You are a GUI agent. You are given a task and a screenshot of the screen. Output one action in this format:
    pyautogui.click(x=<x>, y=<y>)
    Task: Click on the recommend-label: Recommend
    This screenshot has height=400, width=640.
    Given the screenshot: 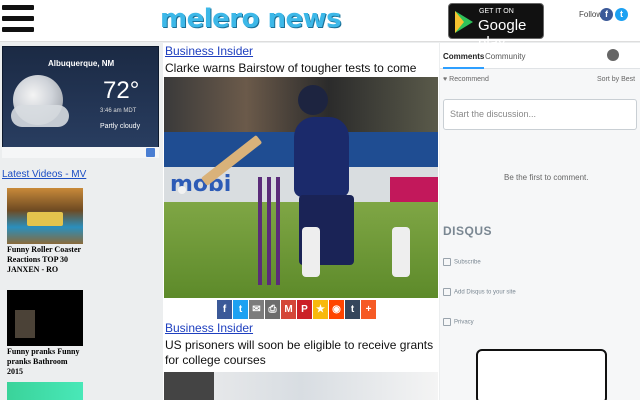 What is the action you would take?
    pyautogui.click(x=469, y=79)
    